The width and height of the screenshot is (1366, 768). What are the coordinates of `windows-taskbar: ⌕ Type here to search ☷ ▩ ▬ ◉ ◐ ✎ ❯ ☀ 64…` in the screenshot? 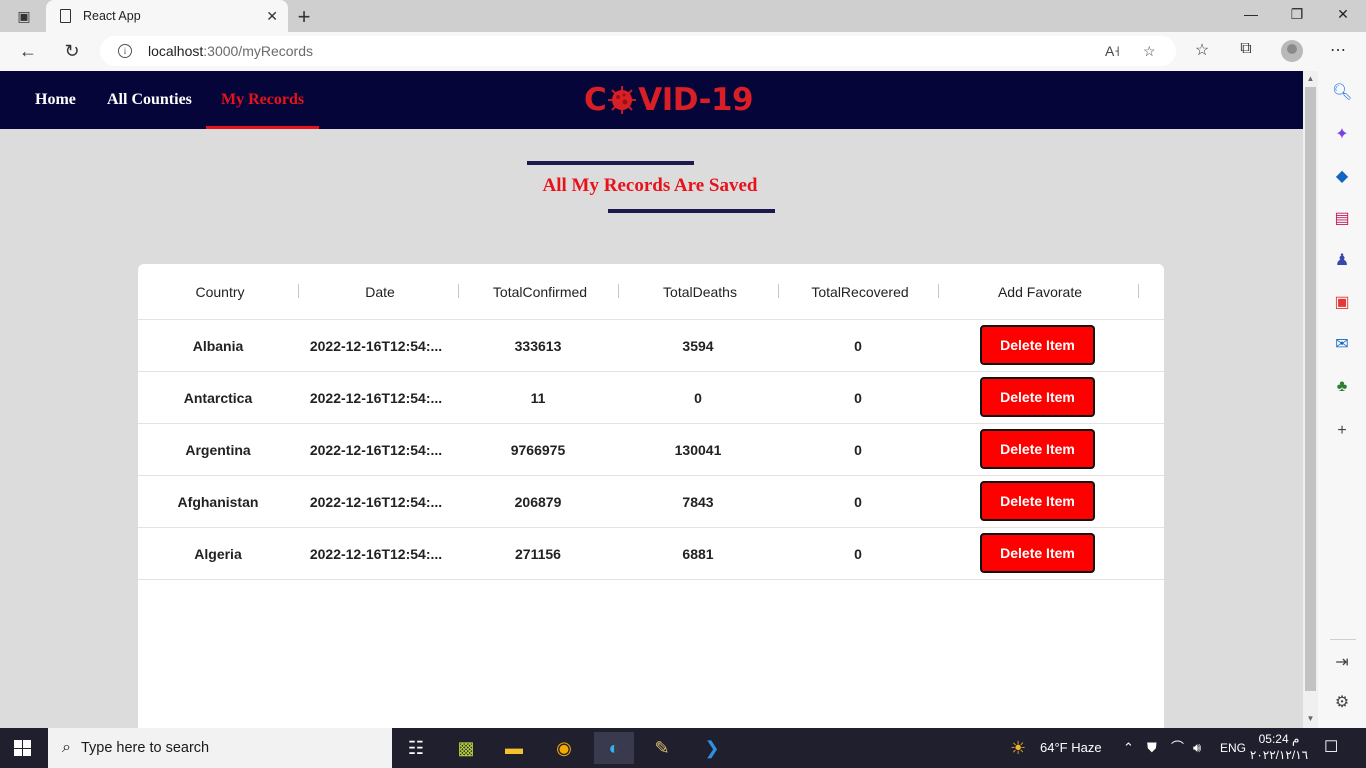 It's located at (683, 748).